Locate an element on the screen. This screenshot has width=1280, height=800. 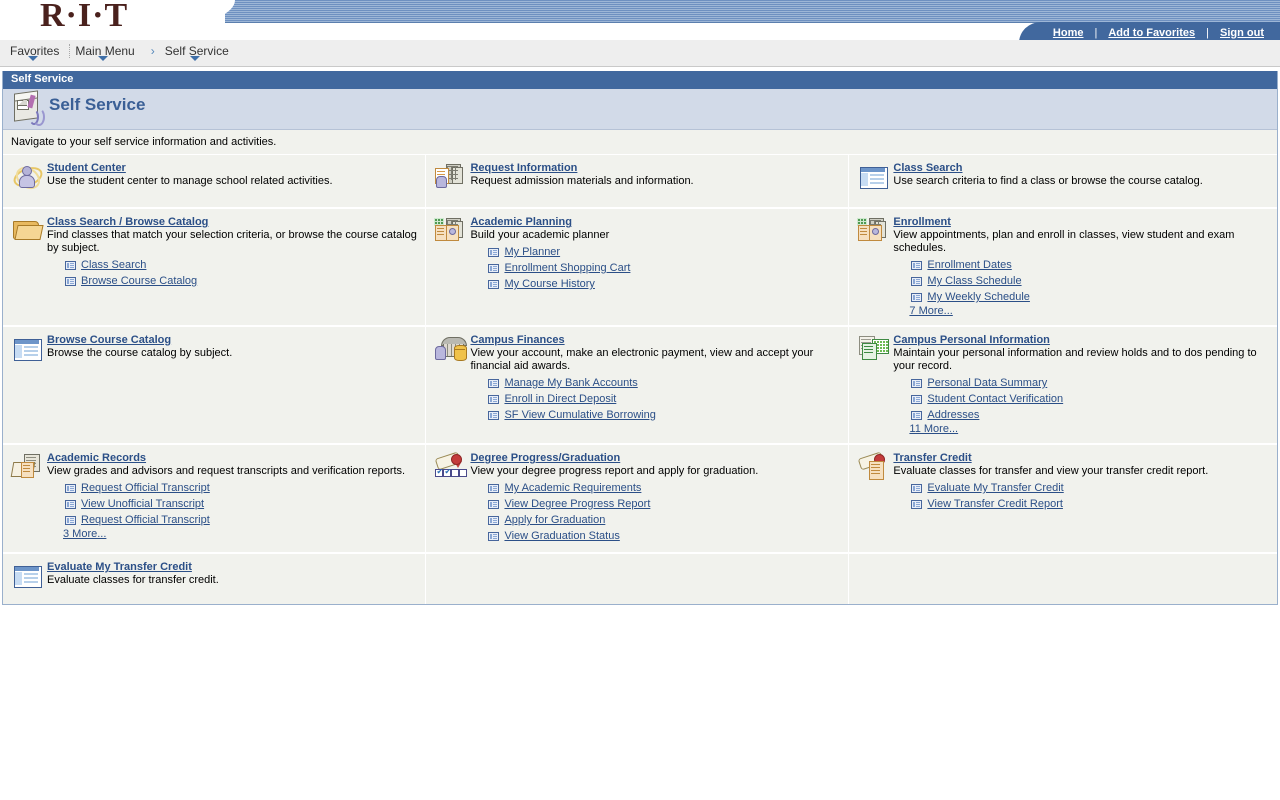
sublink-item: SF View Cumulative Borrowing is located at coordinates (664, 415).